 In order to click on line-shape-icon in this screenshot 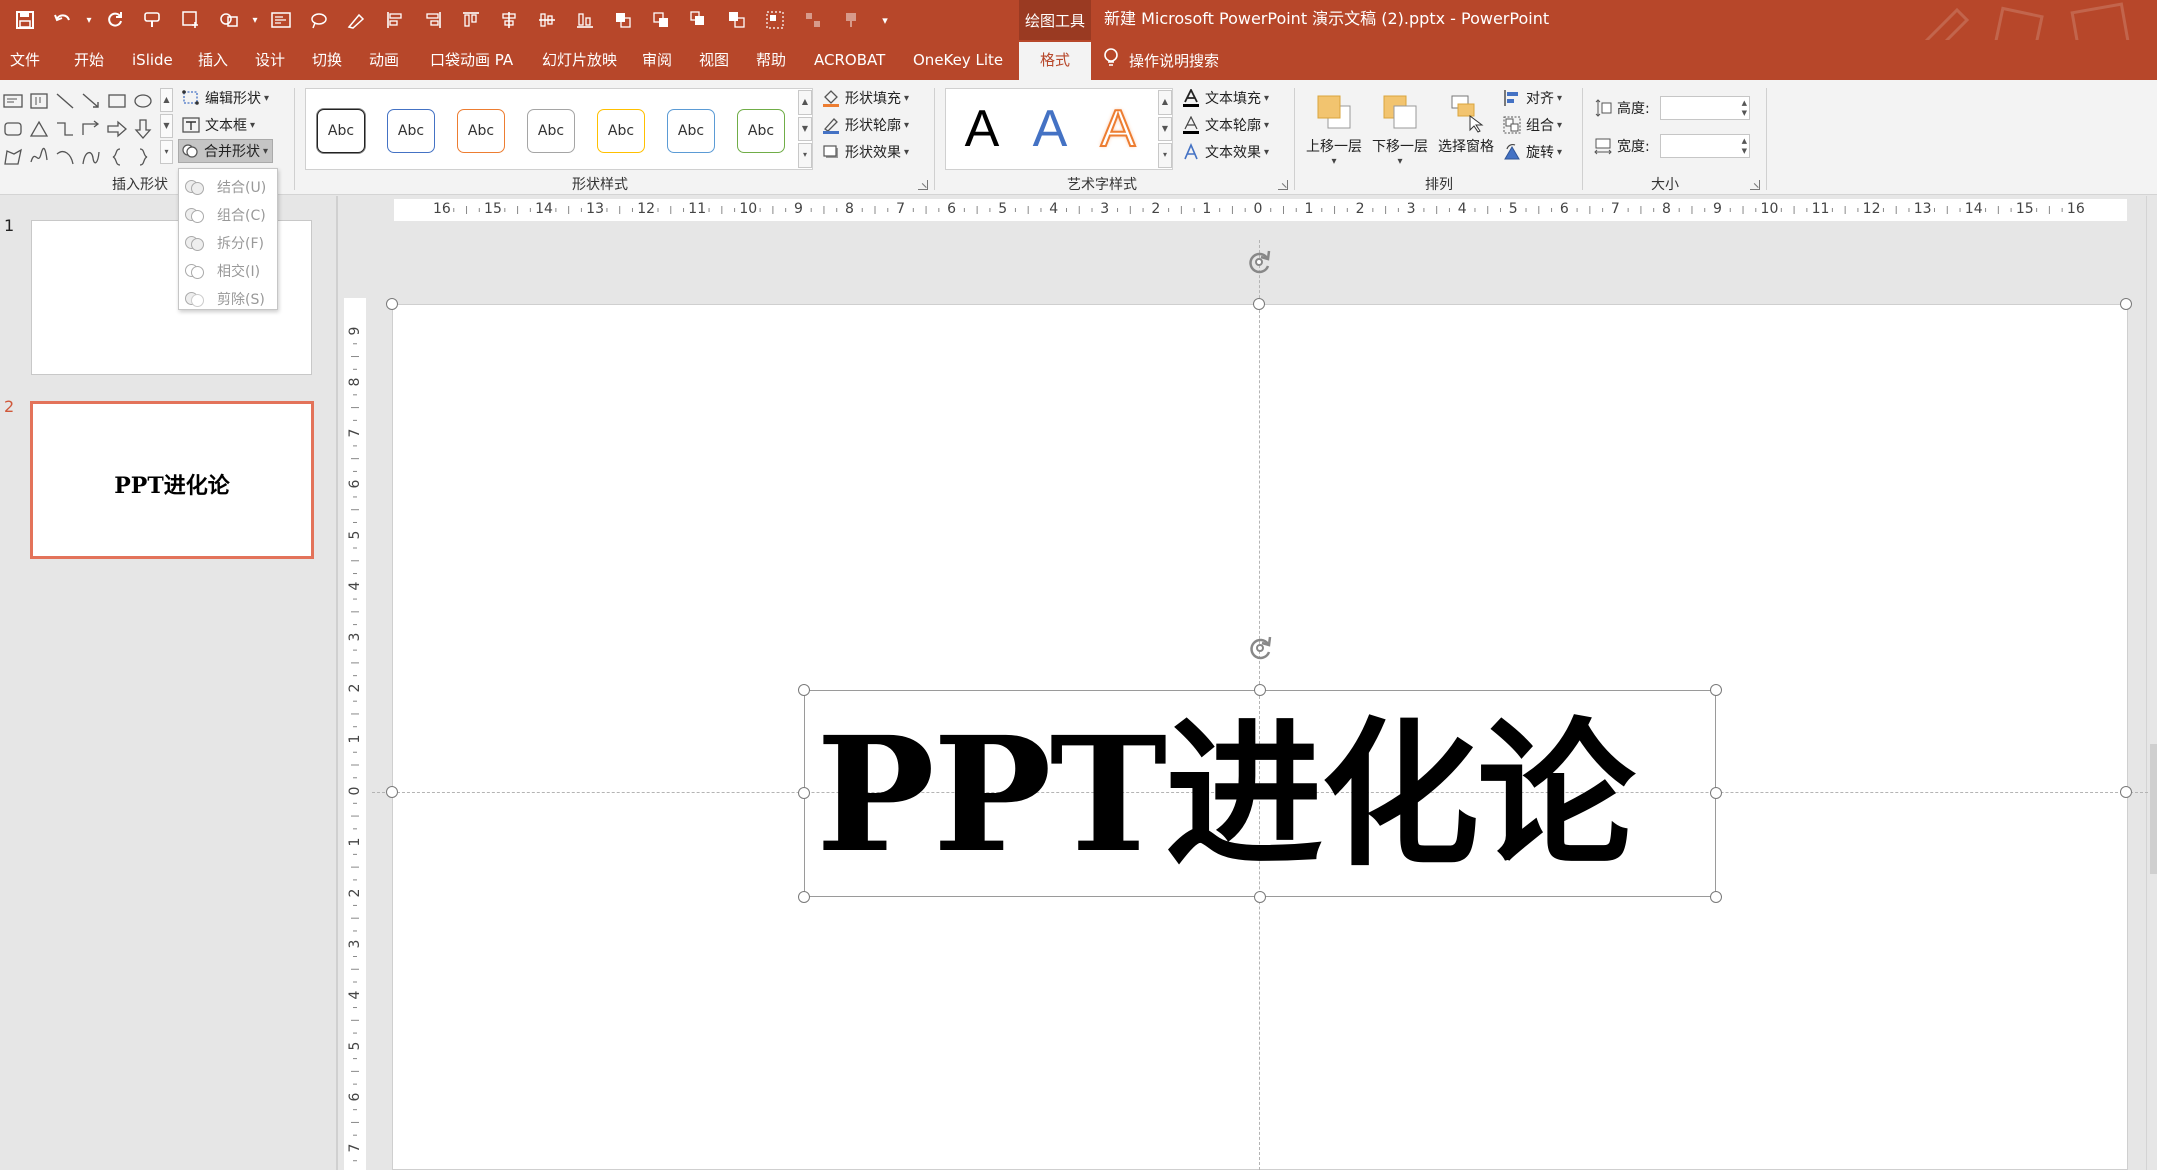, I will do `click(65, 101)`.